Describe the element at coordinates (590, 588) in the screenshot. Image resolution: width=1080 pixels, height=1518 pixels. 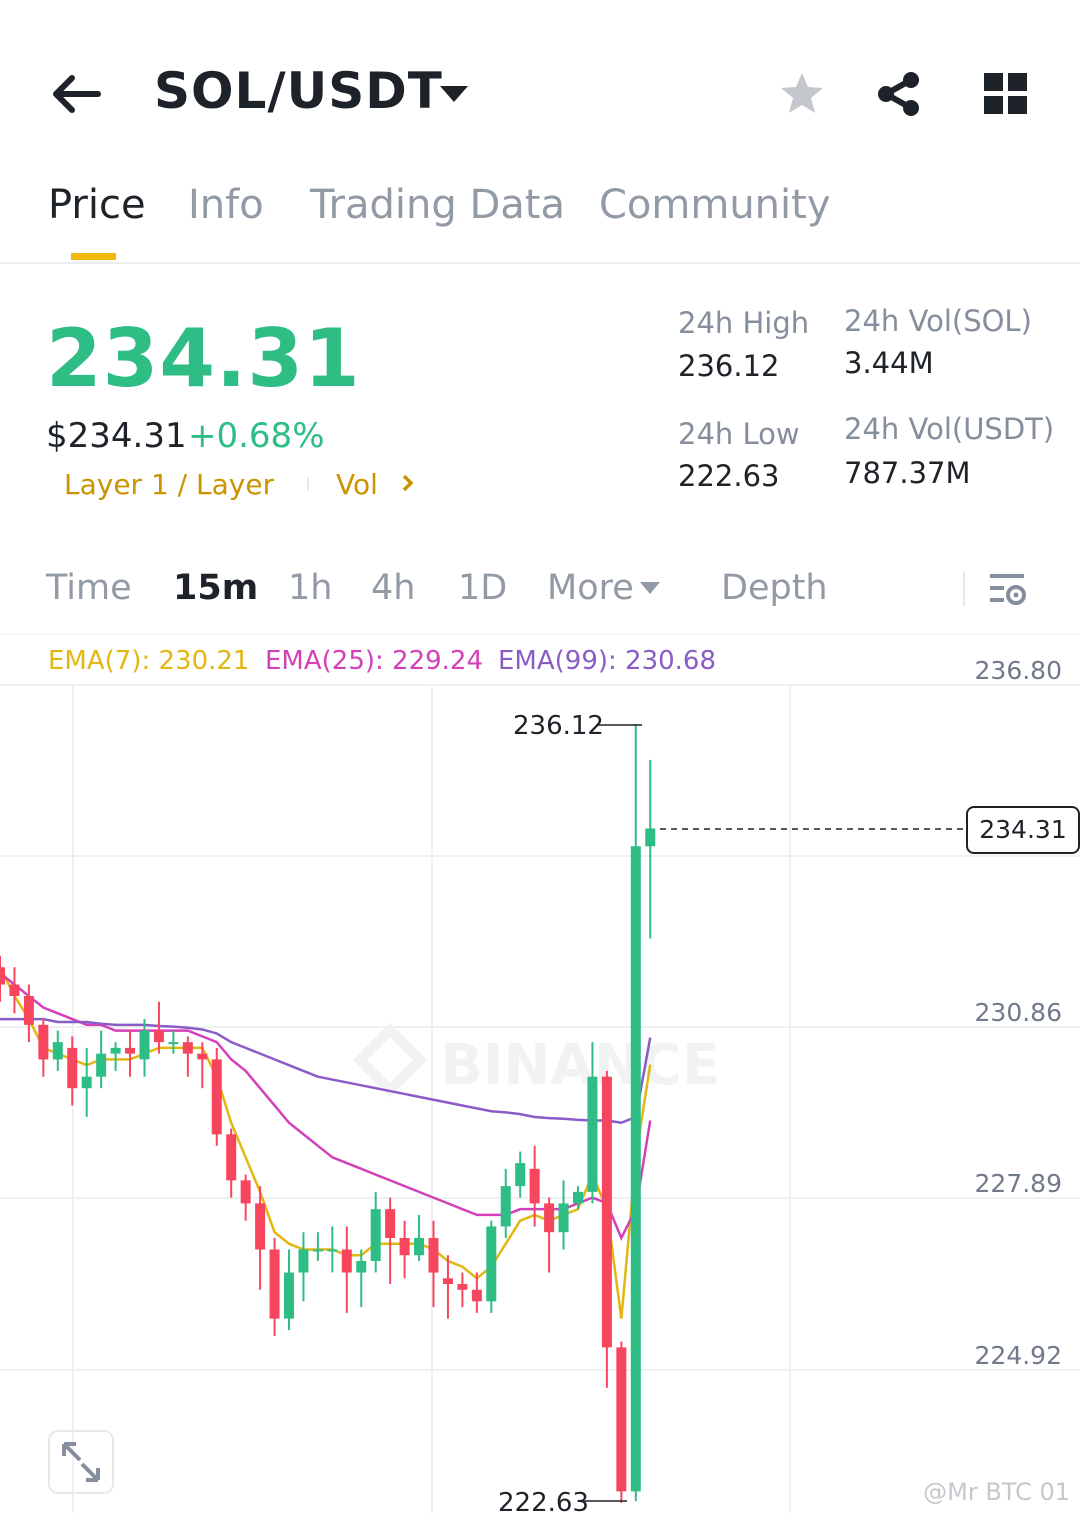
I see `interval-more: More` at that location.